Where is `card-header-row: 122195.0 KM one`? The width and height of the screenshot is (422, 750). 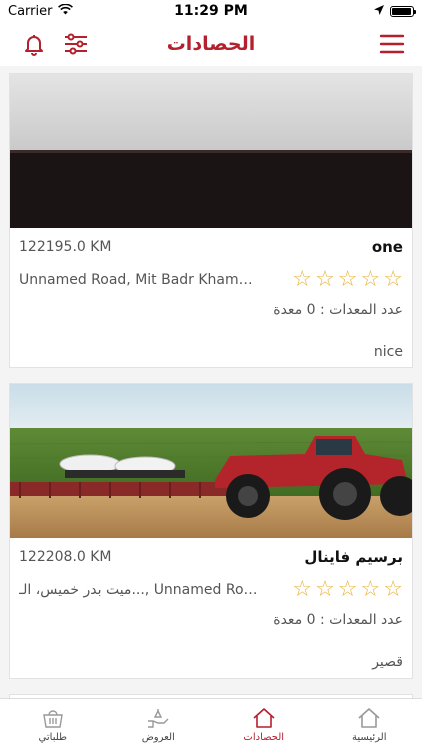 card-header-row: 122195.0 KM one is located at coordinates (211, 247).